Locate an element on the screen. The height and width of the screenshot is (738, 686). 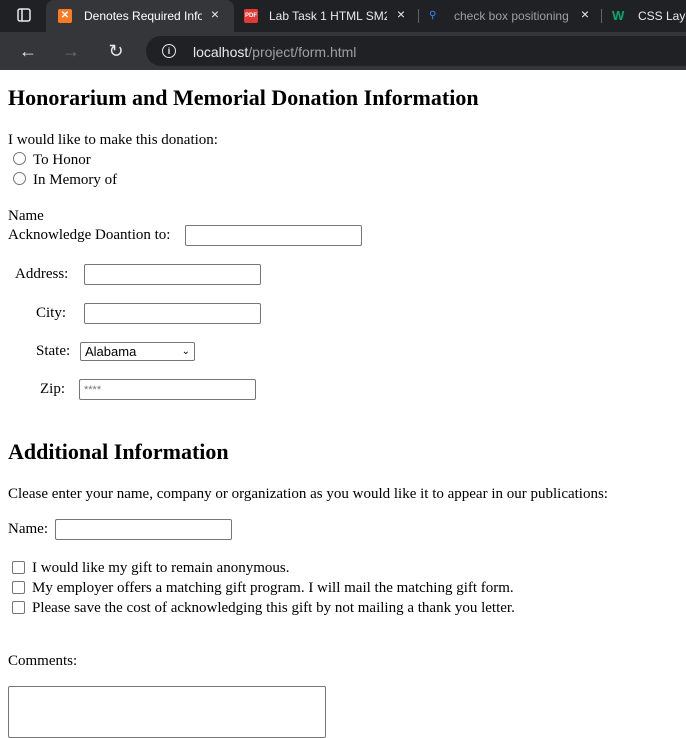
back-icon: ← is located at coordinates (28, 51).